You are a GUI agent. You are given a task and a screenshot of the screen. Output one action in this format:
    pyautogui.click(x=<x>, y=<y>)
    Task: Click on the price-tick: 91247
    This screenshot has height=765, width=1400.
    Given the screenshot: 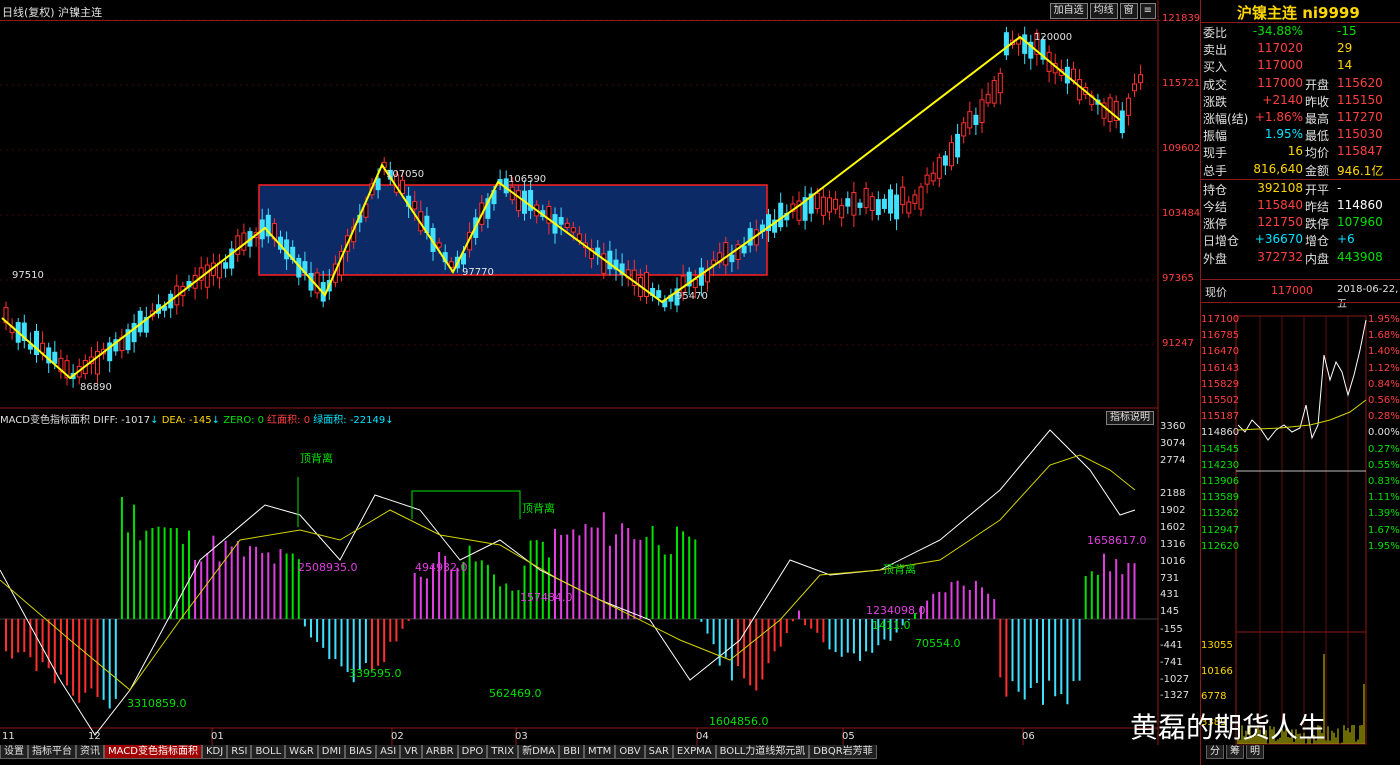 What is the action you would take?
    pyautogui.click(x=1178, y=343)
    